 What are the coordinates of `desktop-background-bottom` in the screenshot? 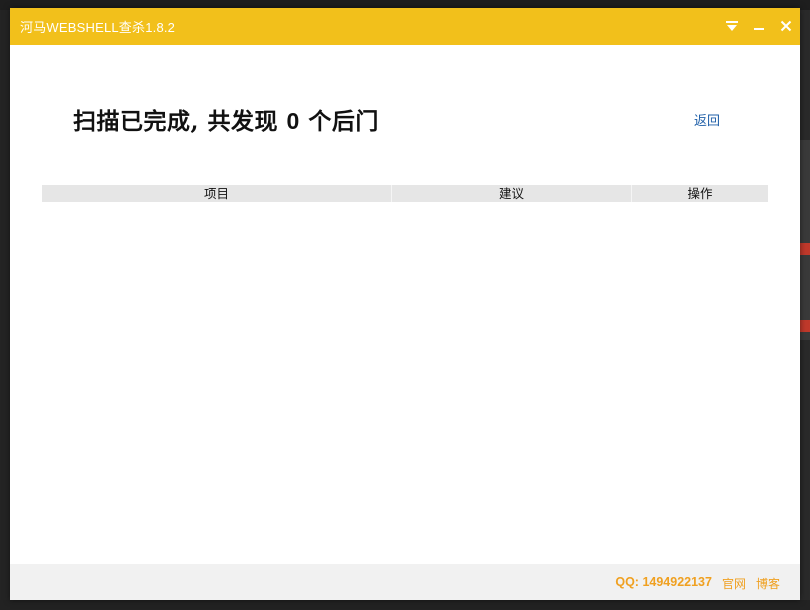 It's located at (405, 605).